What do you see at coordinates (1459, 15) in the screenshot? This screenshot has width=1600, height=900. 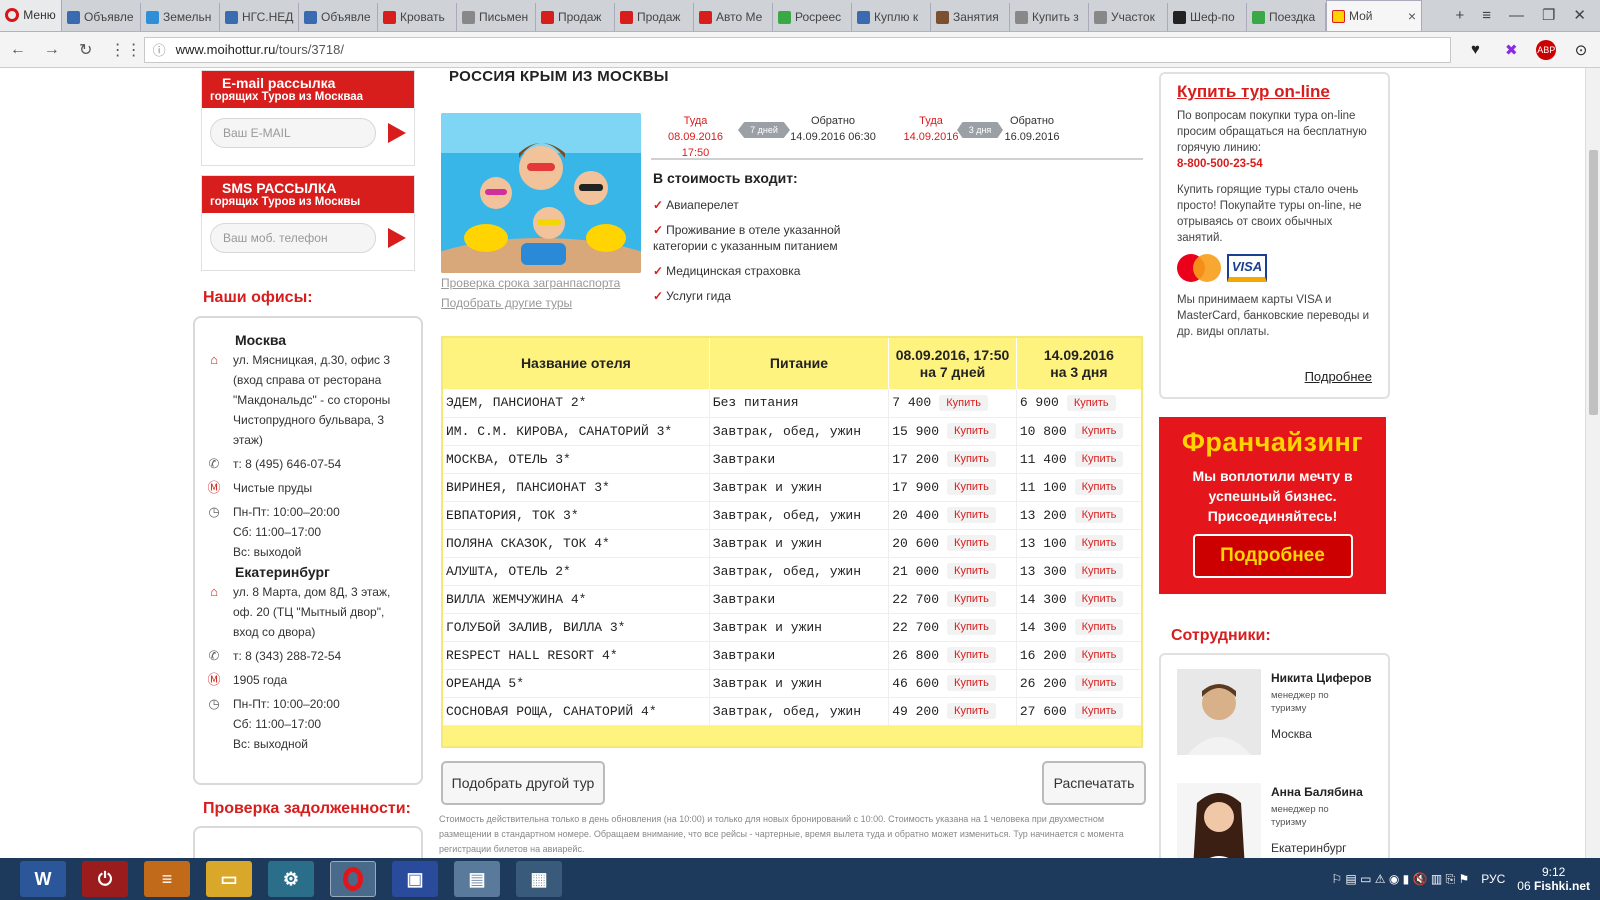 I see `new-tab-button: +` at bounding box center [1459, 15].